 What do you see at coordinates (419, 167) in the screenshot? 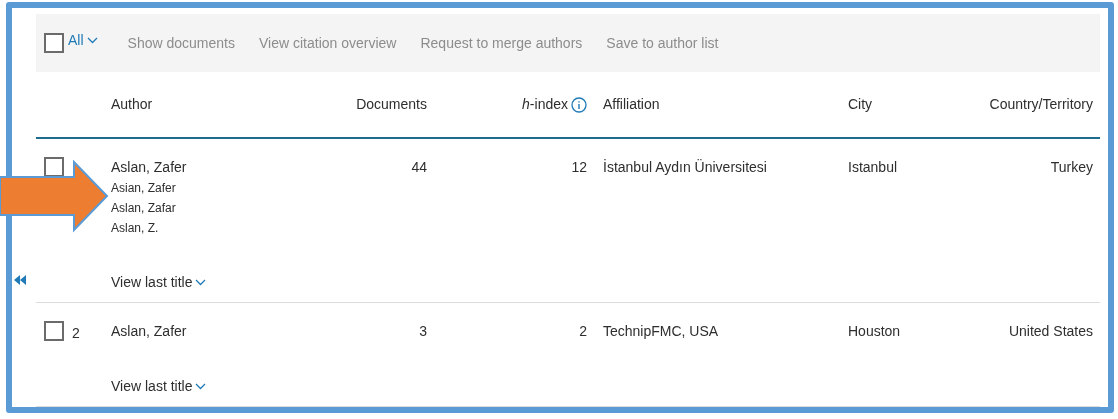
I see `documents-count: 44` at bounding box center [419, 167].